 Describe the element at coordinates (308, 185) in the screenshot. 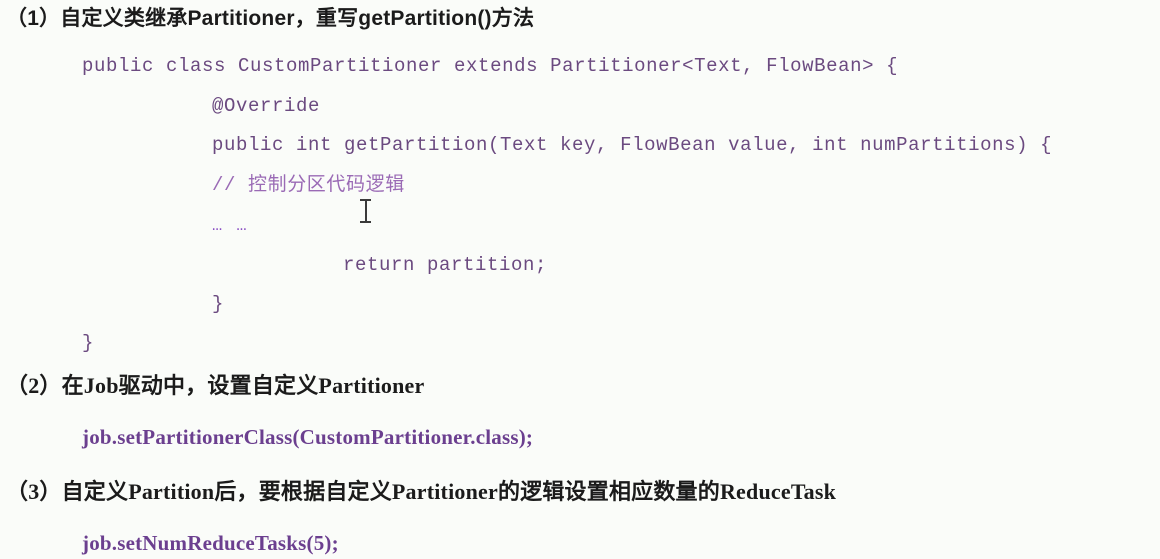

I see `code-line-comment: // 控制分区代码逻辑` at that location.